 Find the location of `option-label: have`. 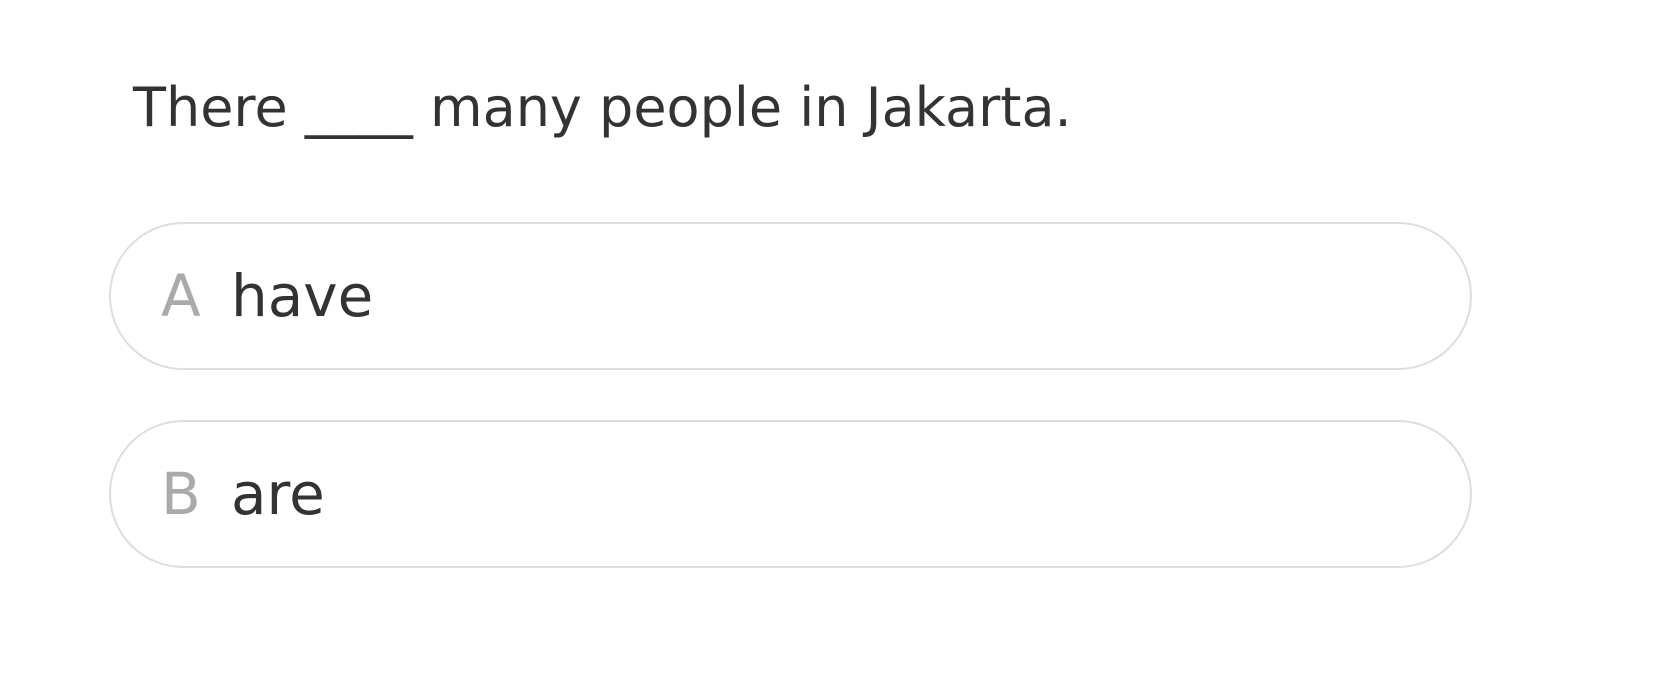

option-label: have is located at coordinates (302, 296).